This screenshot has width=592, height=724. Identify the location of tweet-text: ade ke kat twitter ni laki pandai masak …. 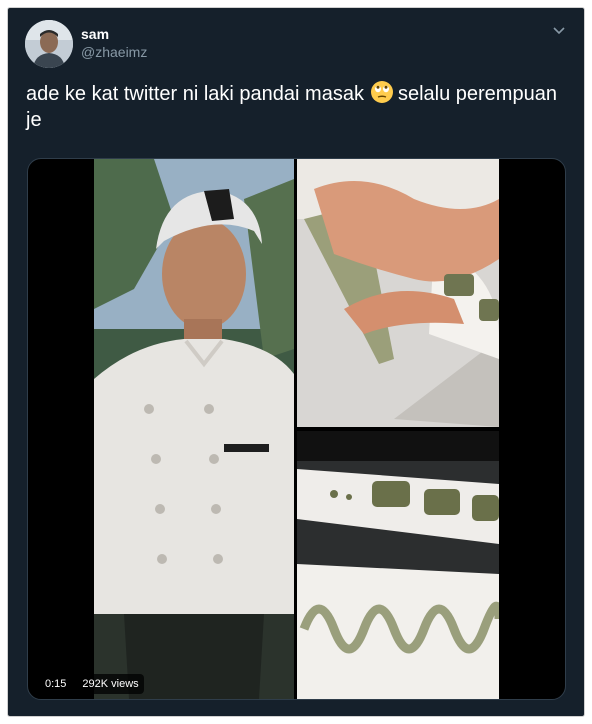
(296, 106).